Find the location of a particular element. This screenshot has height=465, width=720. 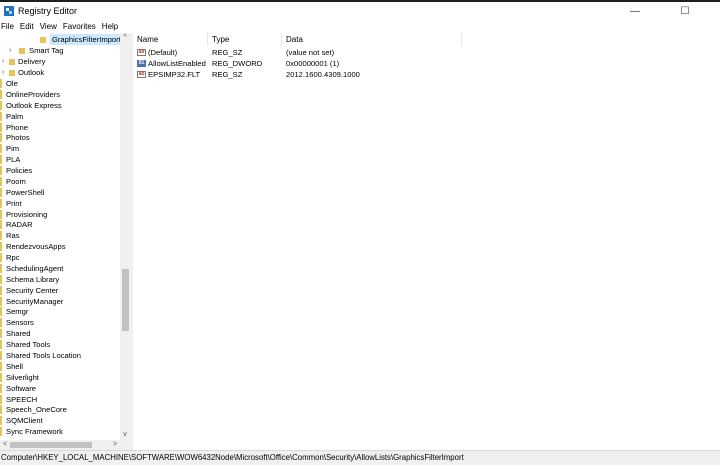

tree-item-graphicsfilterimport: GraphicsFilterImport is located at coordinates (61, 39).